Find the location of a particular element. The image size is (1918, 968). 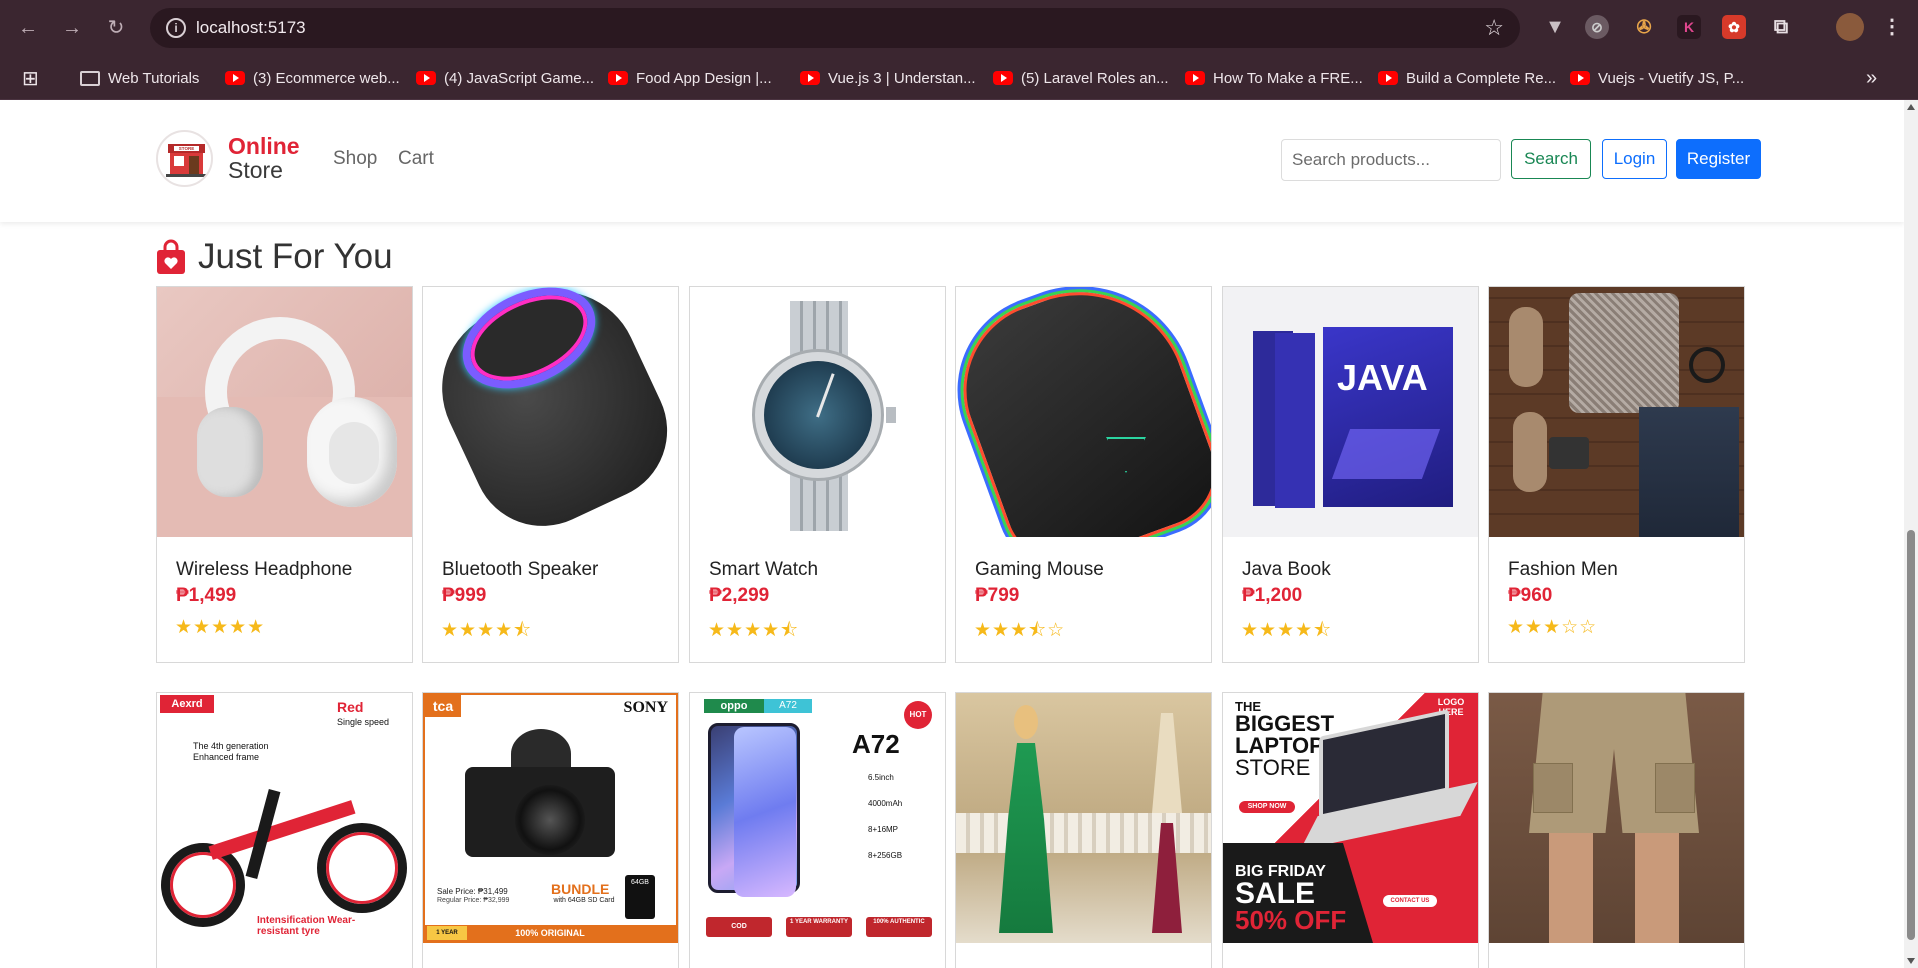

bookmark-web-tutorials: Web Tutorials is located at coordinates (139, 78).